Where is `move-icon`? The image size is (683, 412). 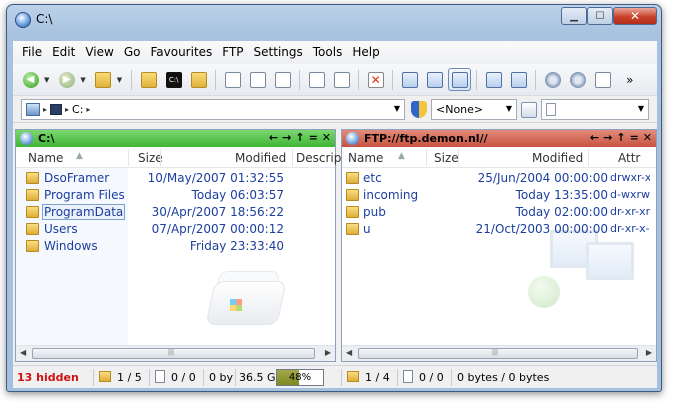
move-icon is located at coordinates (257, 79).